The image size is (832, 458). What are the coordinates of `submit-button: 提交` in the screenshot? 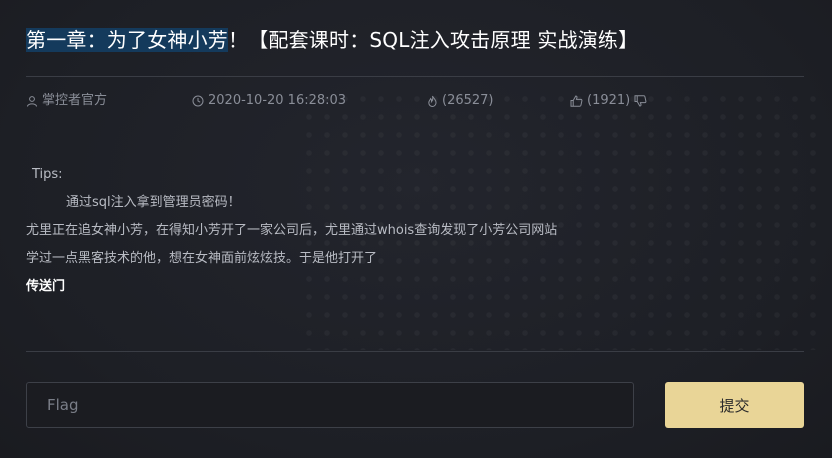 It's located at (734, 405).